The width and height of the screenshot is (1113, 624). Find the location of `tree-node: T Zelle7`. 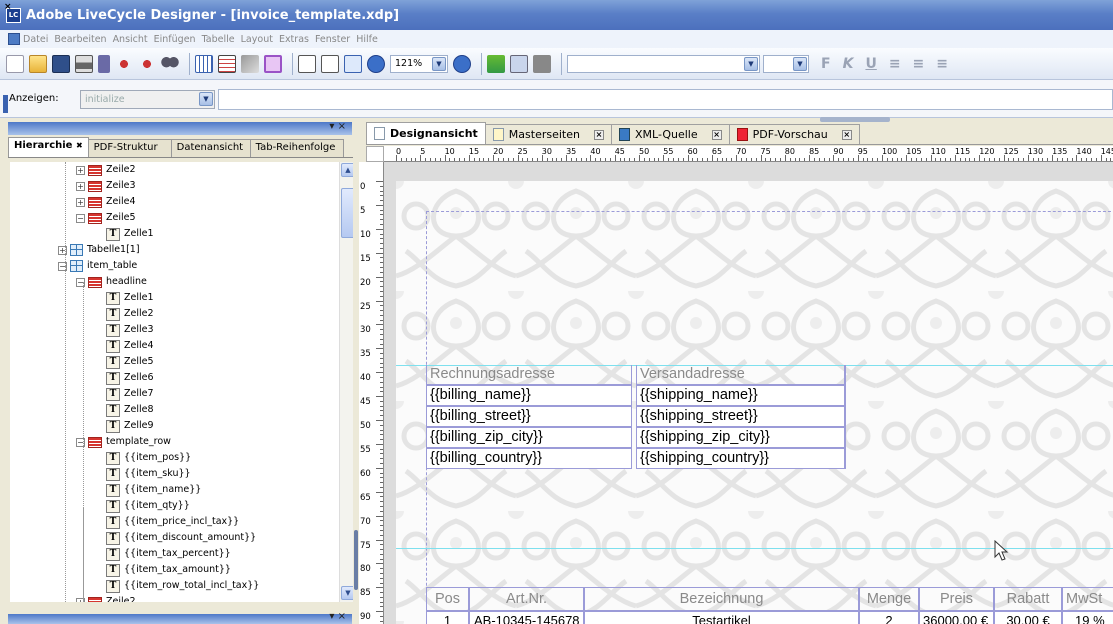

tree-node: T Zelle7 is located at coordinates (124, 394).